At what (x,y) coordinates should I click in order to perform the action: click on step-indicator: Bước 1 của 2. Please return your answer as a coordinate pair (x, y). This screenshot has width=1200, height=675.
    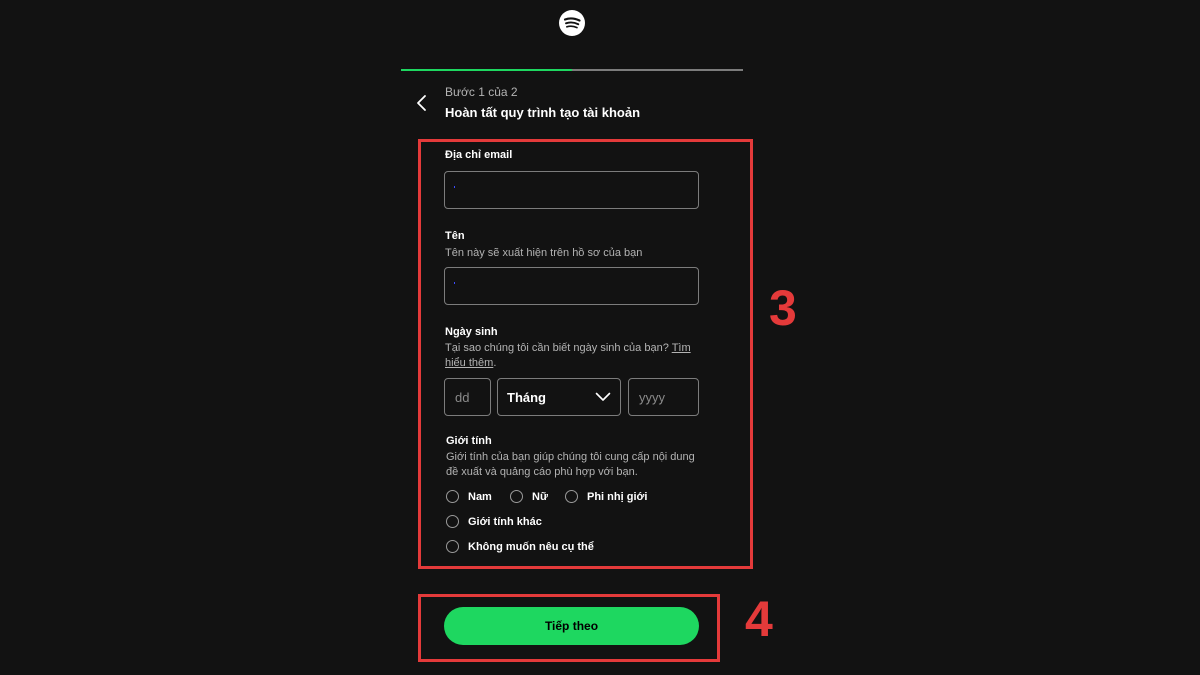
    Looking at the image, I should click on (481, 92).